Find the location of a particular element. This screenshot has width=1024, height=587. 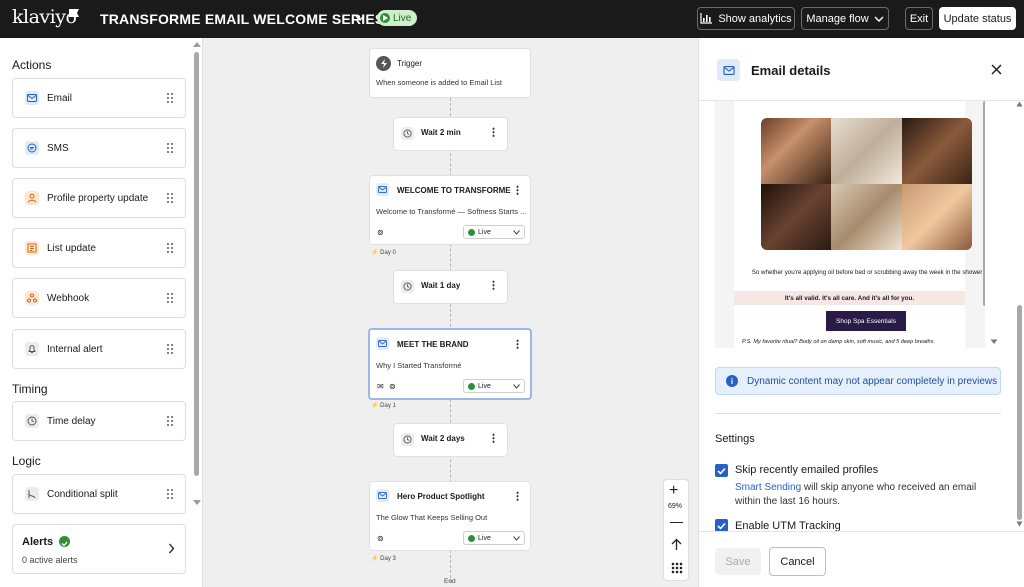

lightning-icon: ⚡ is located at coordinates (375, 406).